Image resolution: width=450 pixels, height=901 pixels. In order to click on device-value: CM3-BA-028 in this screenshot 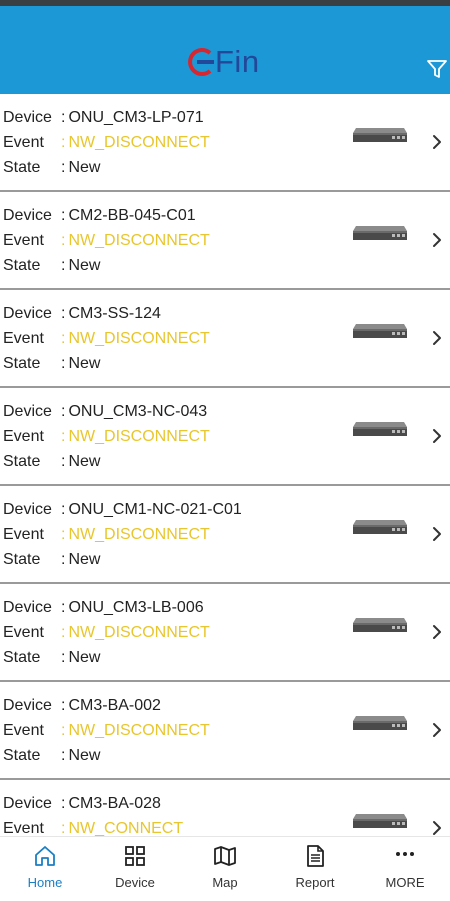, I will do `click(114, 803)`.